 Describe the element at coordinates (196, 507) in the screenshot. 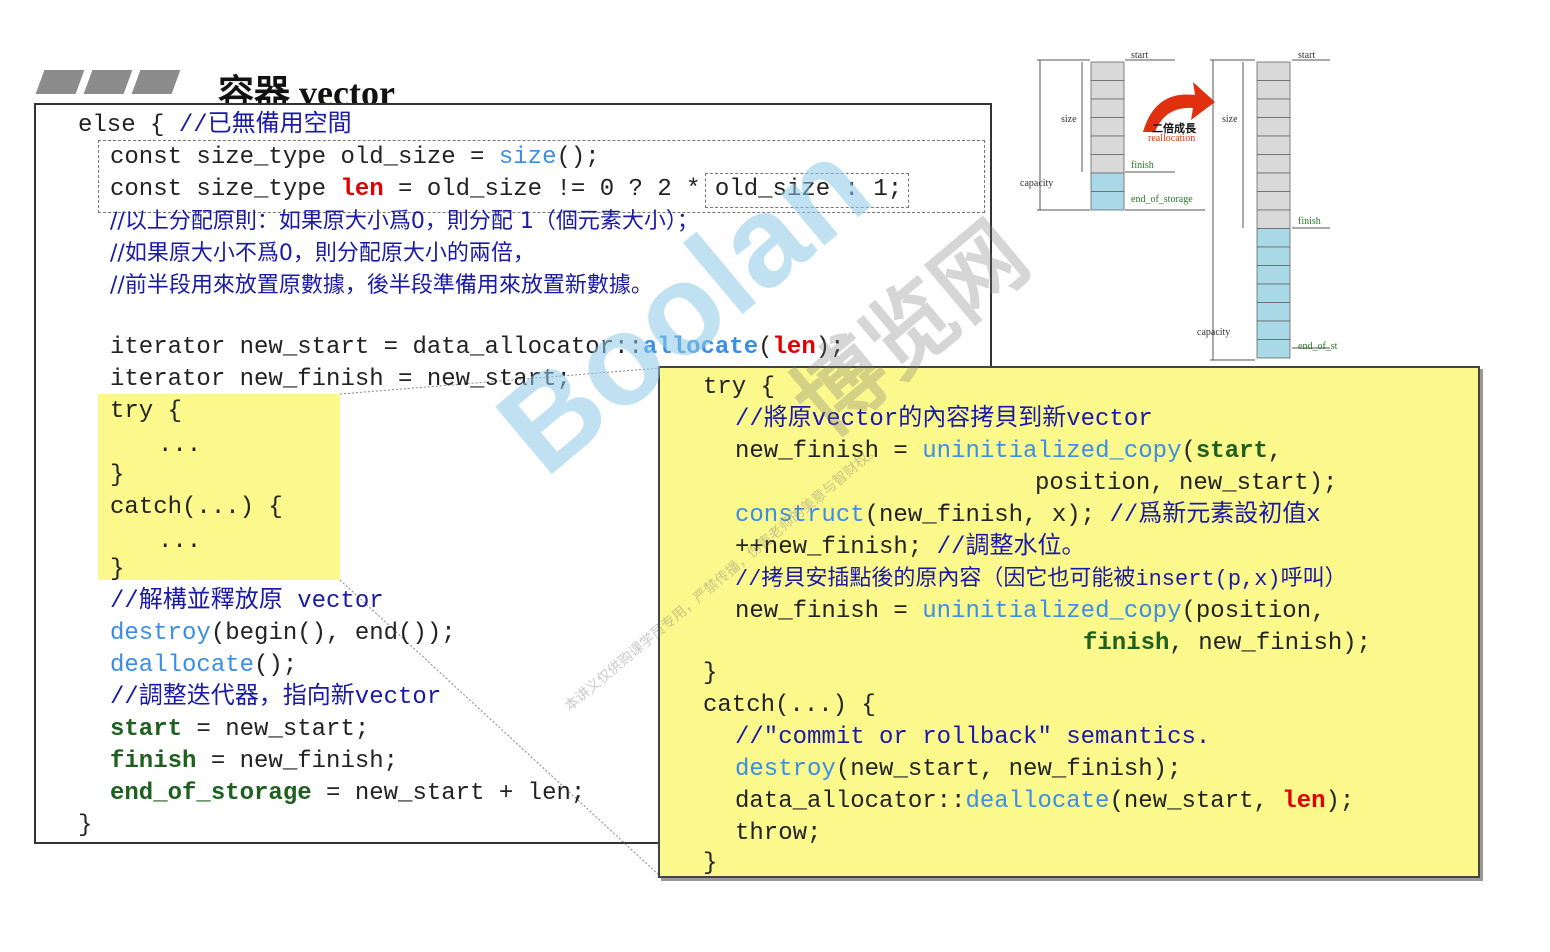

I see `code-line-catch: catch(...) {` at that location.